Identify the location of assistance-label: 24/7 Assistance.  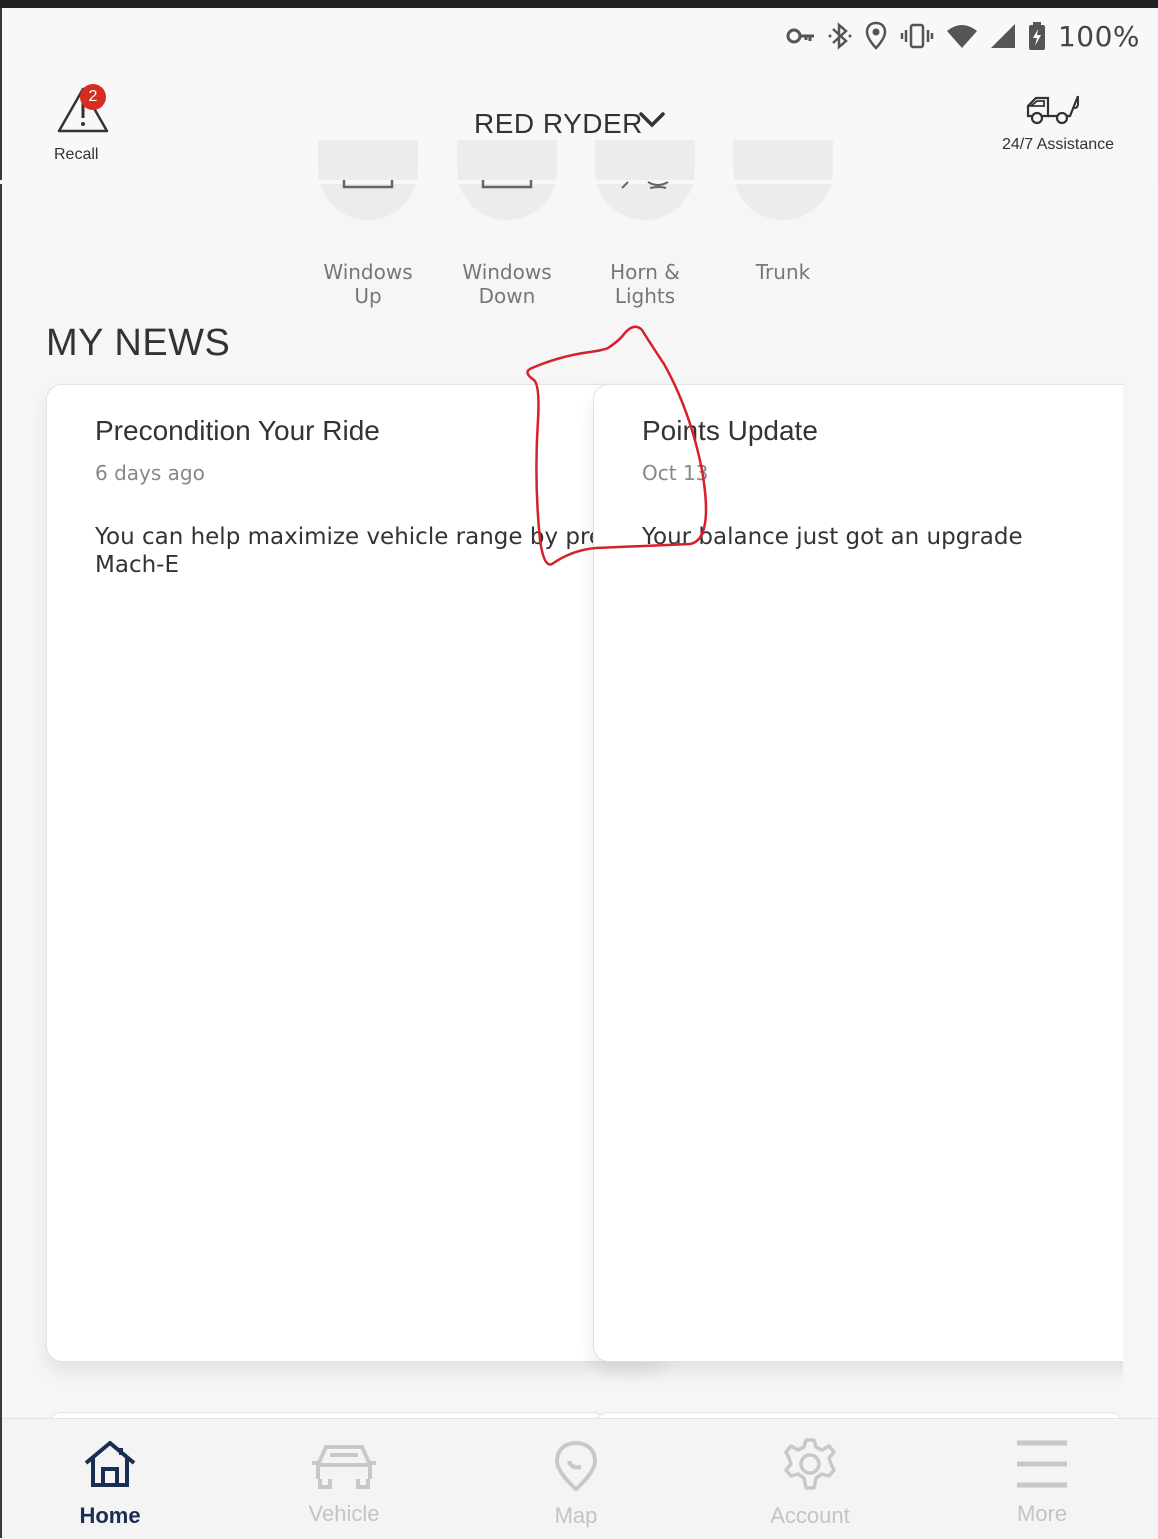
(1058, 144).